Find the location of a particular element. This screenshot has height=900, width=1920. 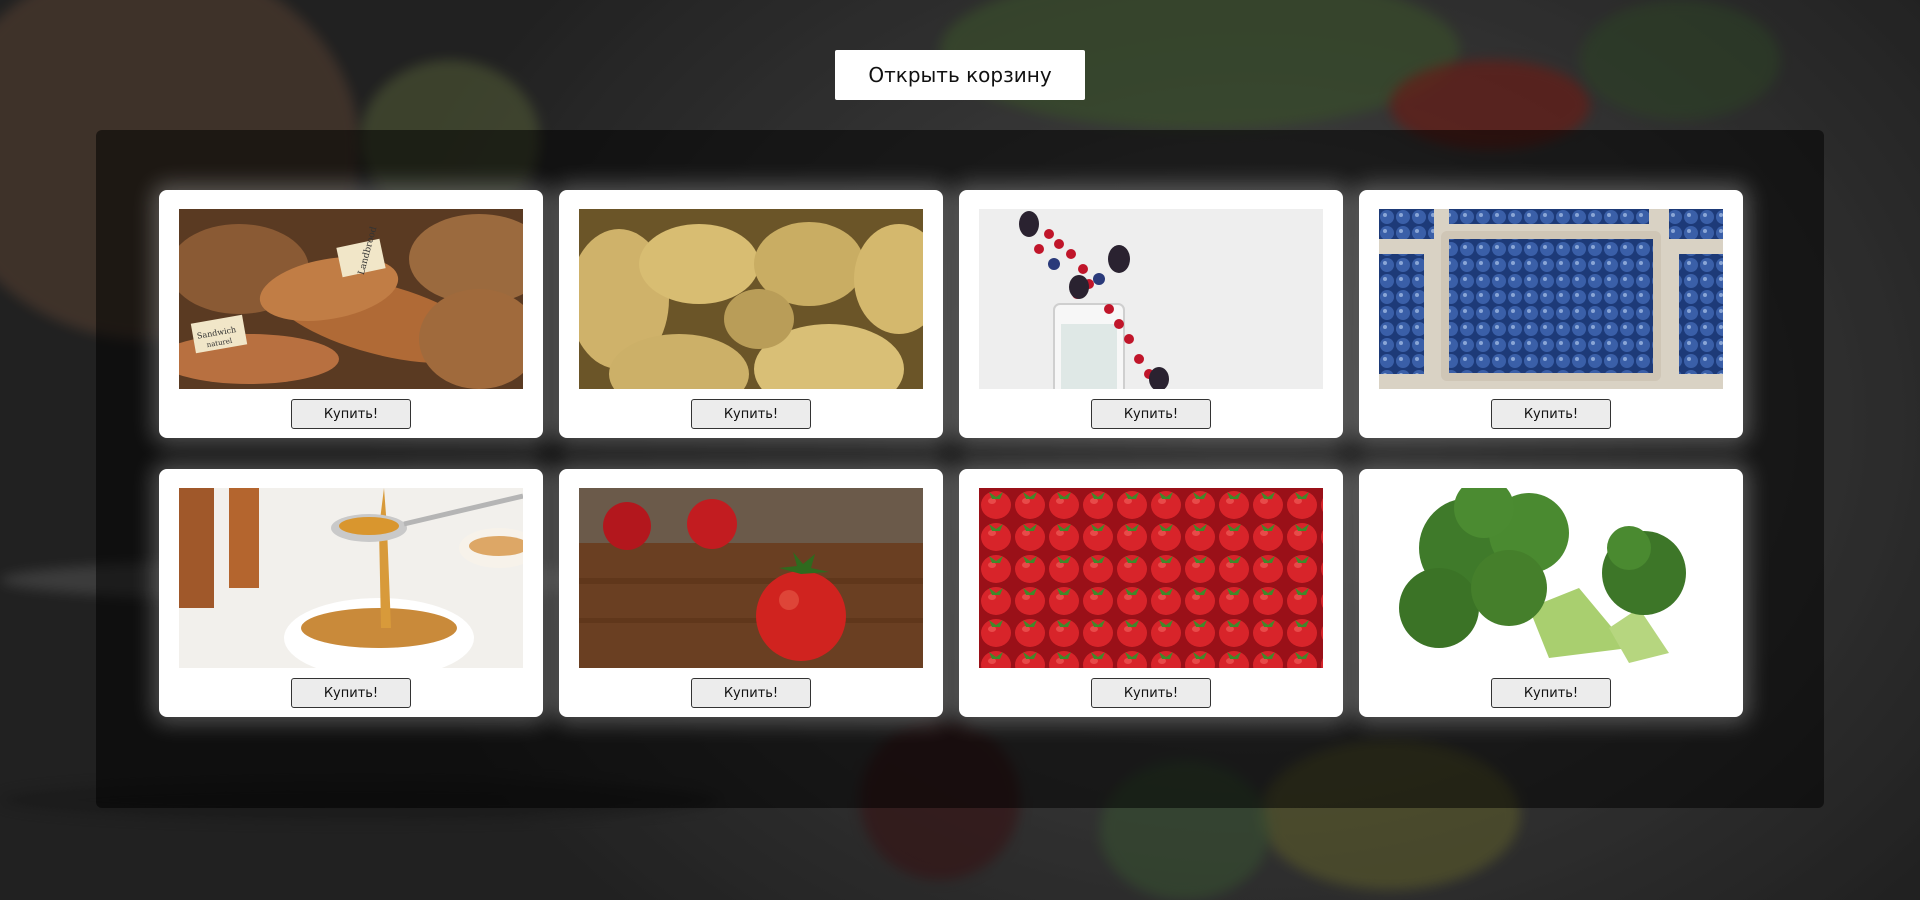

honey-spoon-photo is located at coordinates (351, 578).